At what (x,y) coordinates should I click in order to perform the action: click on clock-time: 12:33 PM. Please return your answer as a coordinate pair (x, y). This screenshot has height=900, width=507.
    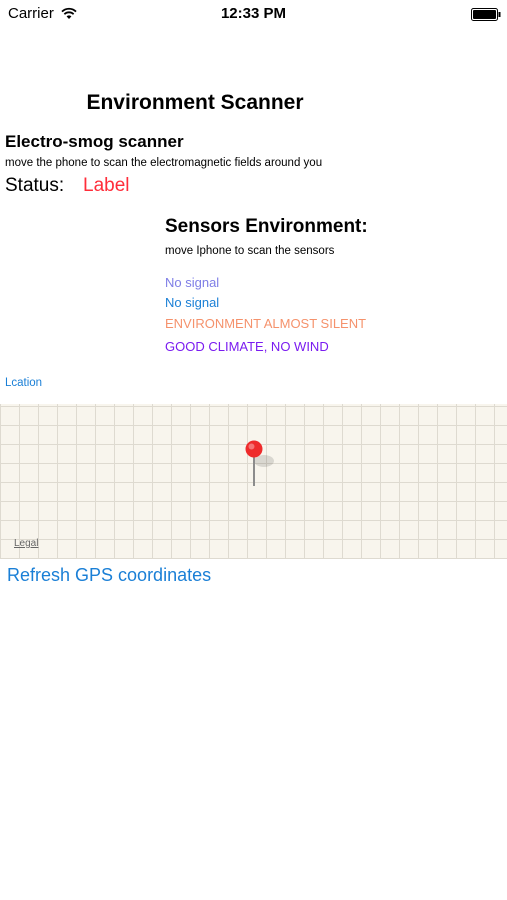
    Looking at the image, I should click on (253, 13).